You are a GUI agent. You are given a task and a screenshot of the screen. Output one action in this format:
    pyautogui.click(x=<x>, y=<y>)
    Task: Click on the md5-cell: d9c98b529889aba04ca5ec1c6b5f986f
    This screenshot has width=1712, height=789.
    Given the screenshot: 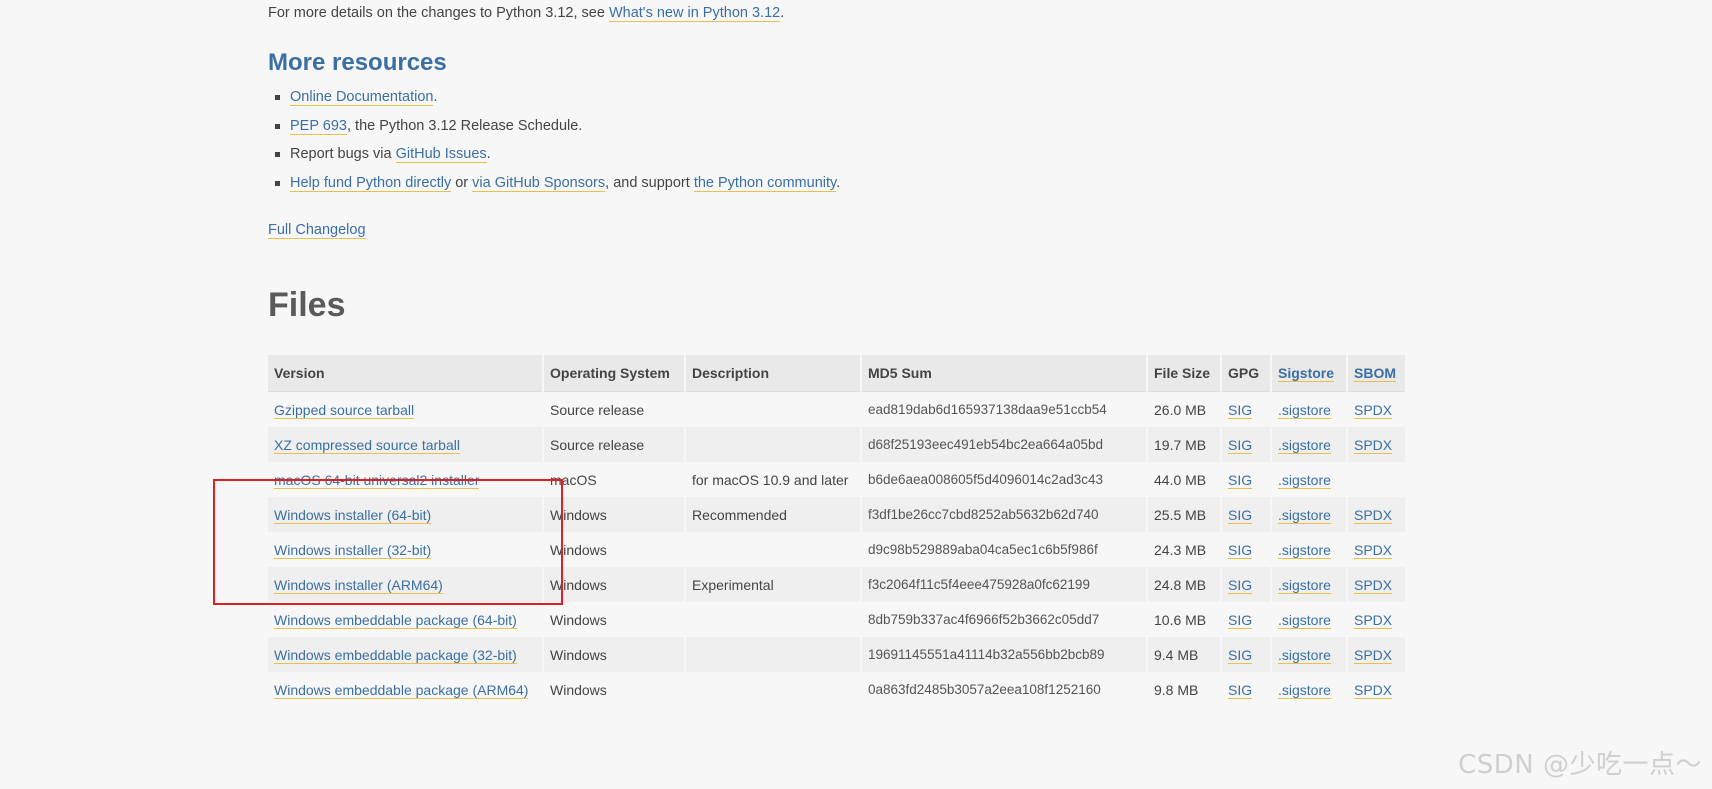 What is the action you would take?
    pyautogui.click(x=1004, y=549)
    